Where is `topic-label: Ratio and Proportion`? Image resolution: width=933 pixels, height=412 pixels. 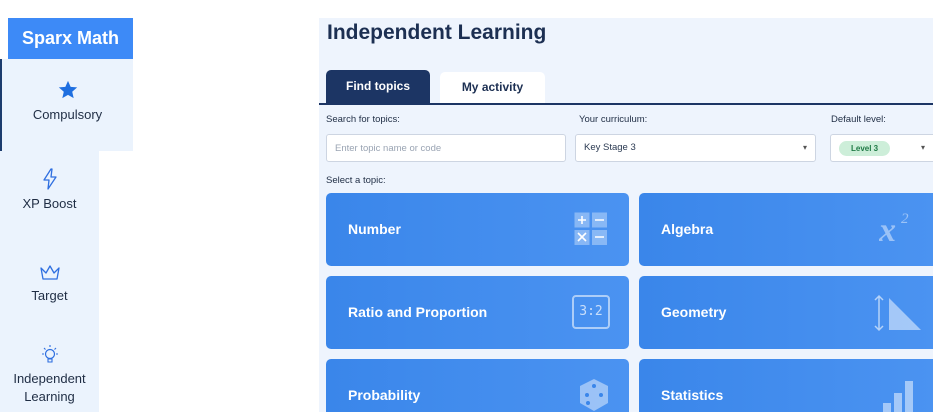
topic-label: Ratio and Proportion is located at coordinates (418, 312).